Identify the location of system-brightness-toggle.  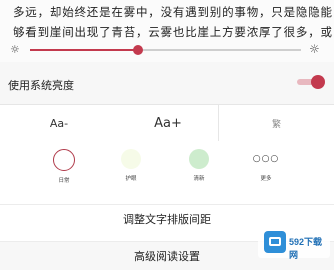
(311, 82).